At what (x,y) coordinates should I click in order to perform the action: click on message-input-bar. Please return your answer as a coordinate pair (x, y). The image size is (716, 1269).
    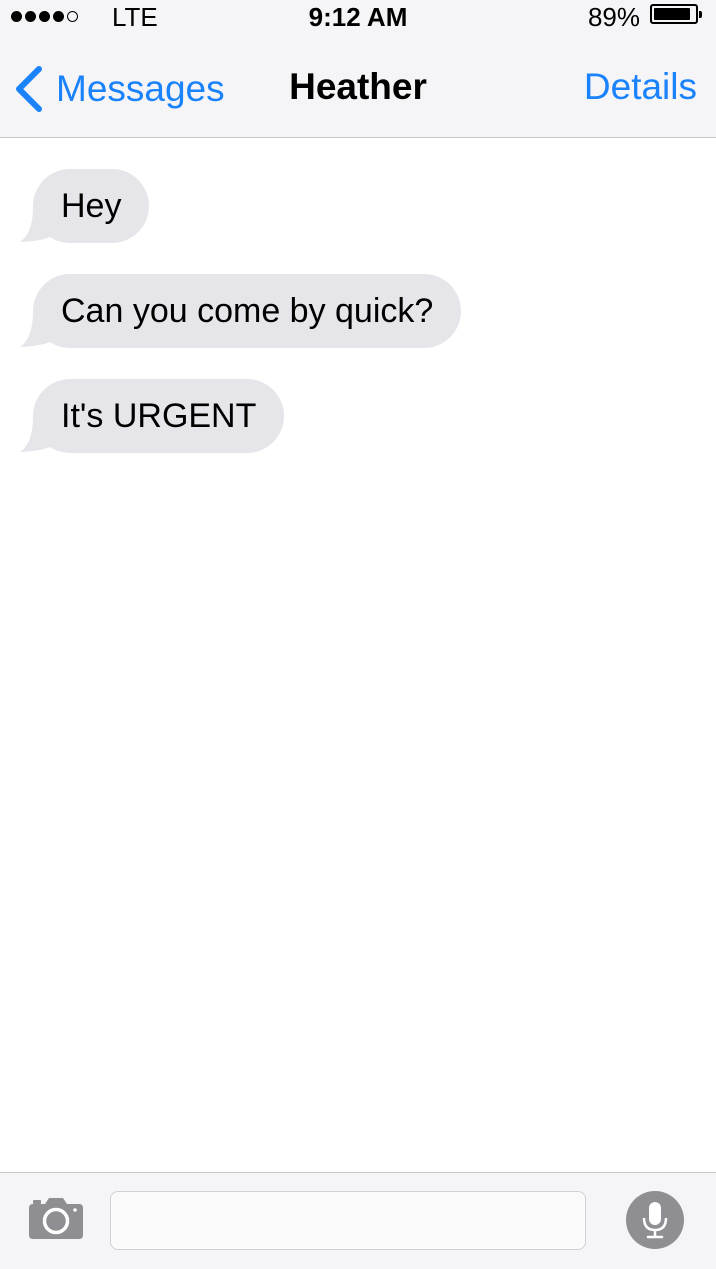
    Looking at the image, I should click on (358, 1220).